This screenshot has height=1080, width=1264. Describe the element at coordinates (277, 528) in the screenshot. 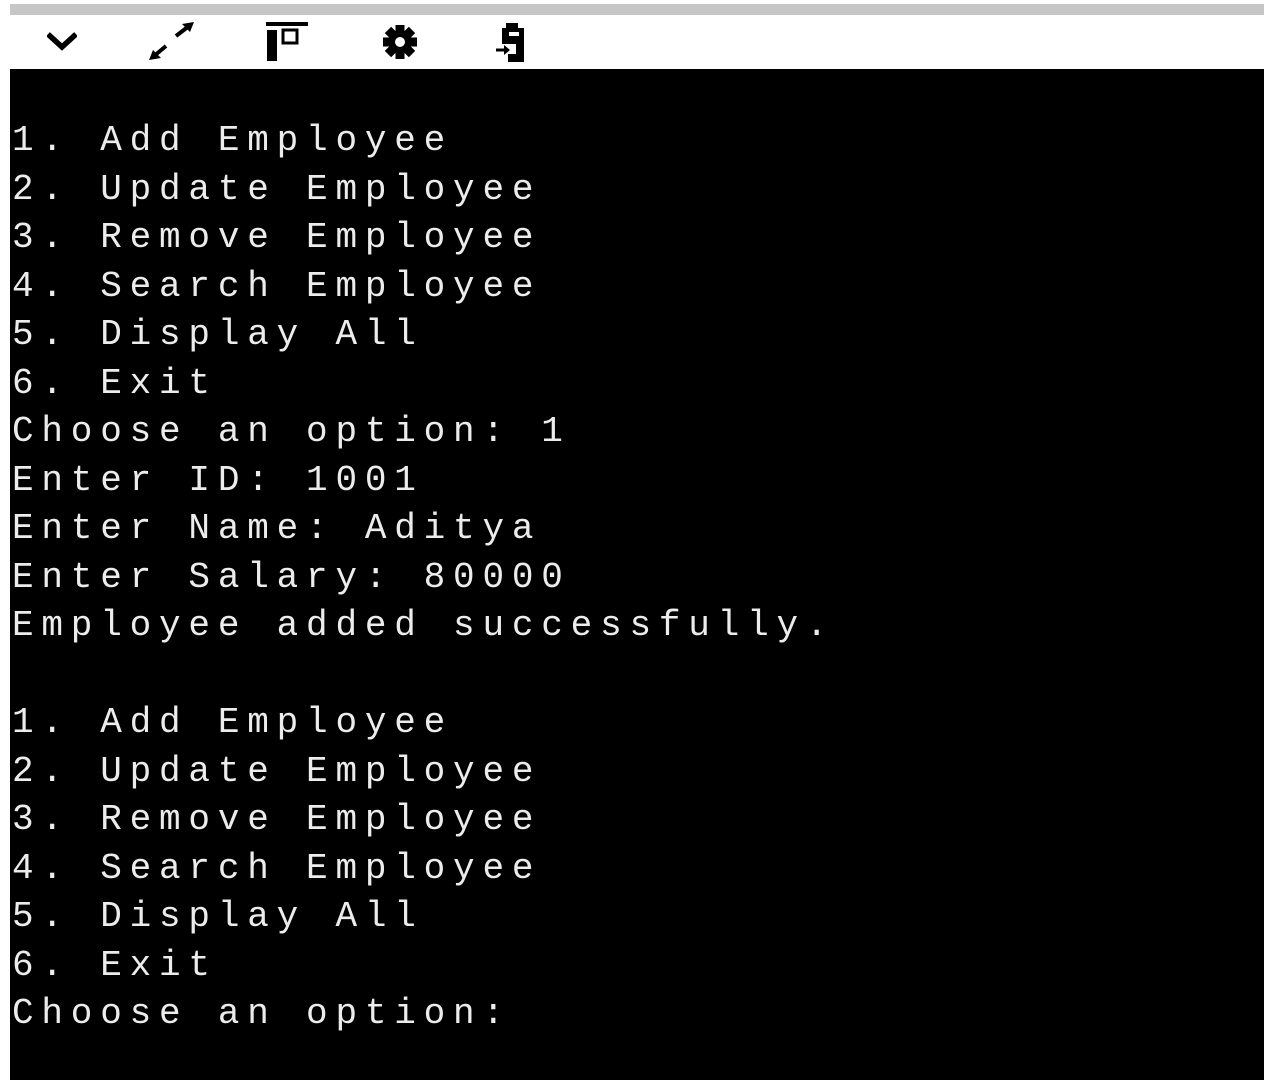

I see `console-line: Enter Name: Aditya` at that location.